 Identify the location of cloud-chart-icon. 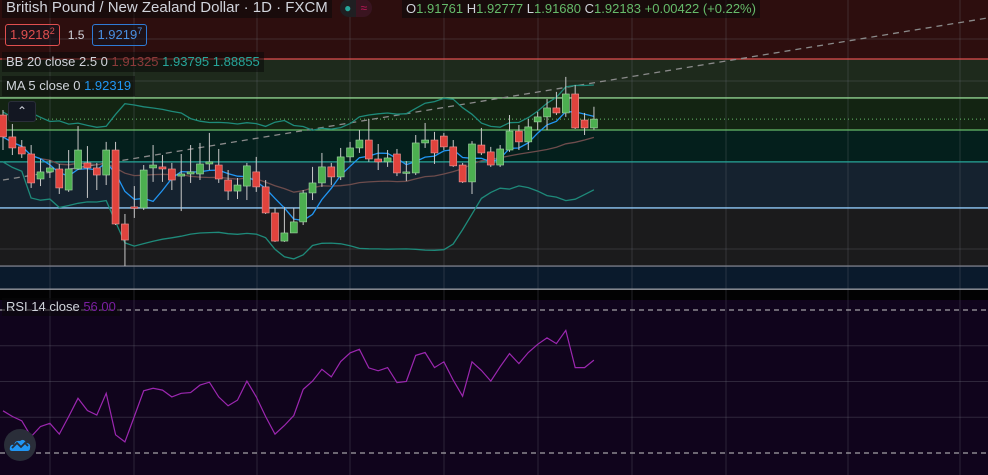
(20, 445).